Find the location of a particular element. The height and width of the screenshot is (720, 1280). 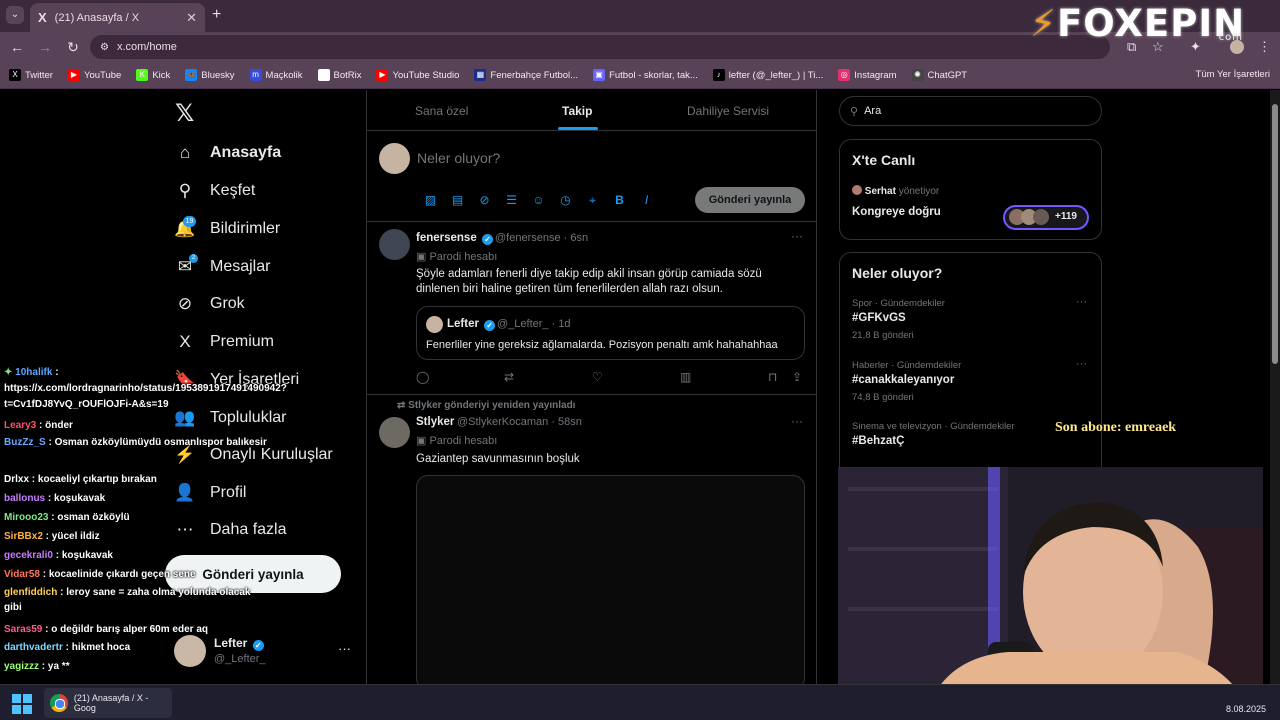

bookmark-item: ◎ Instagram is located at coordinates (867, 75).